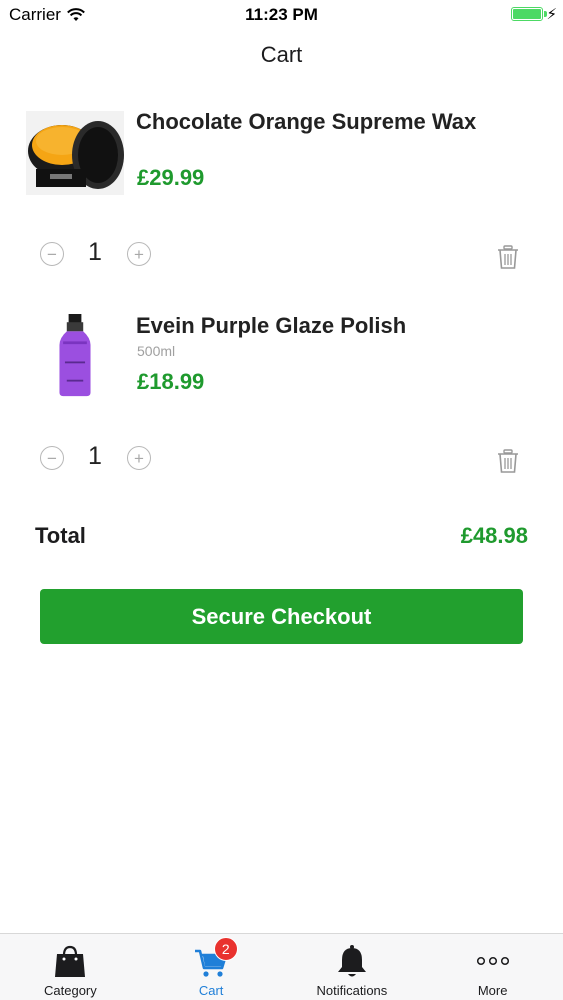 The image size is (563, 1000). I want to click on shopping-bag-icon, so click(70, 961).